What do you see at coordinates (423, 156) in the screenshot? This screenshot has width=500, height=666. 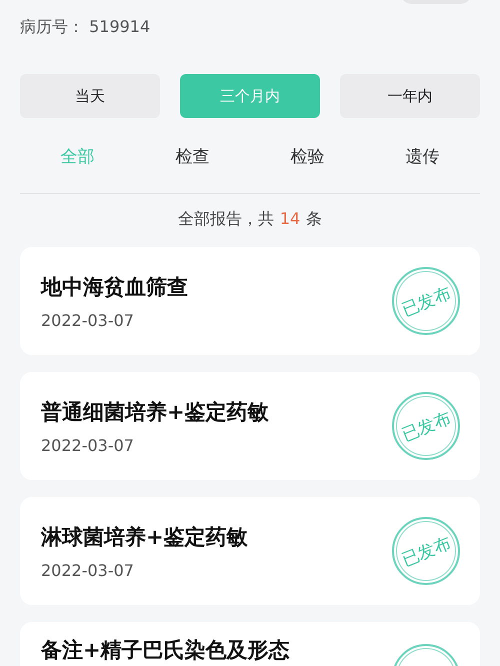 I see `category-tab: 遗传` at bounding box center [423, 156].